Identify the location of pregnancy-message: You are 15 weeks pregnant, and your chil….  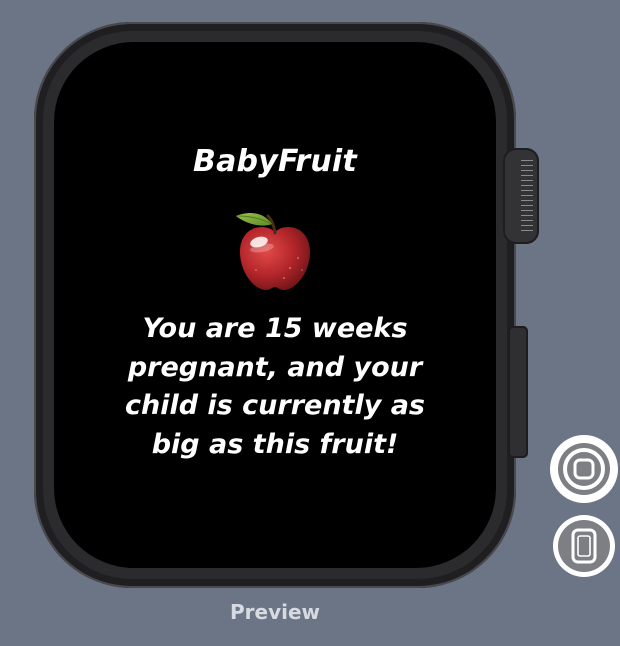
(275, 386).